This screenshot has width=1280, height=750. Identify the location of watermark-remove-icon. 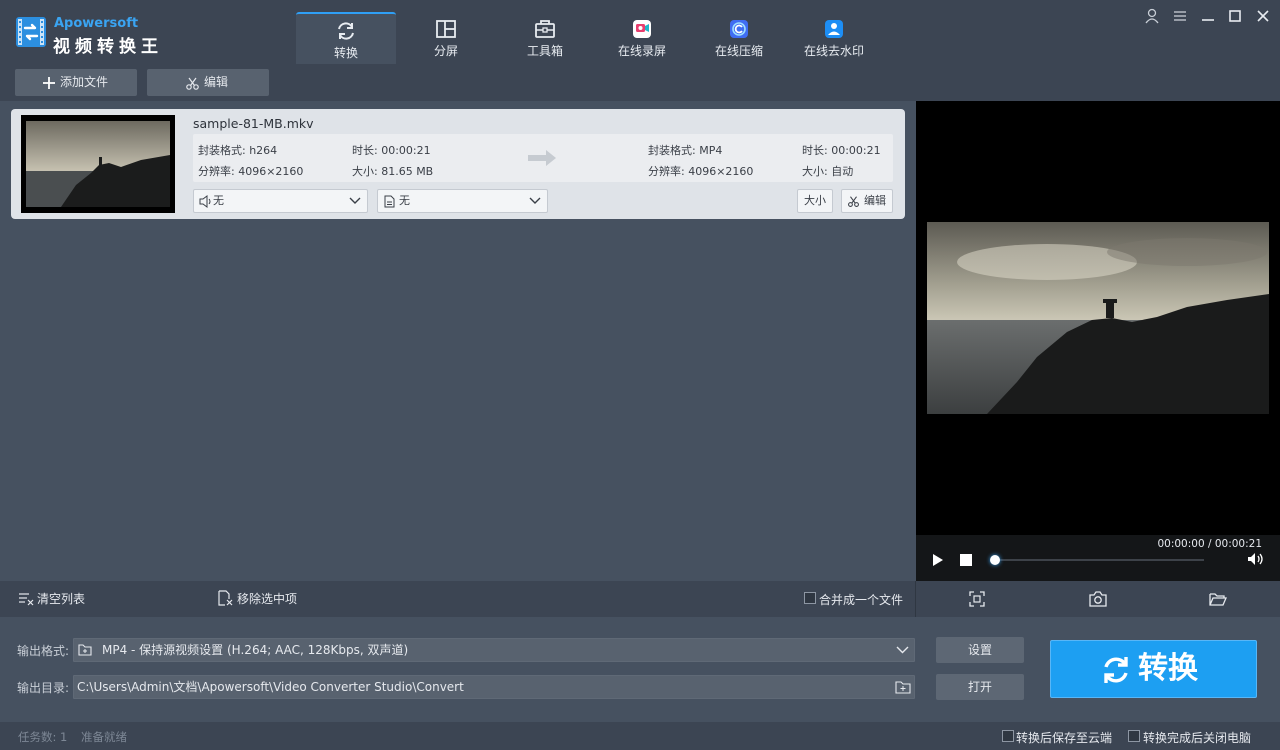
(834, 29).